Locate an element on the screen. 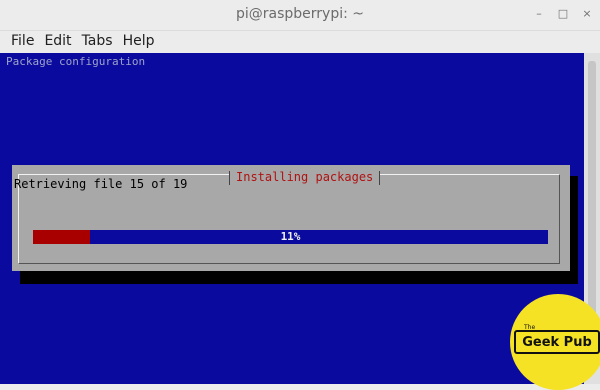  geek-pub-logo: The Geek Pub is located at coordinates (555, 342).